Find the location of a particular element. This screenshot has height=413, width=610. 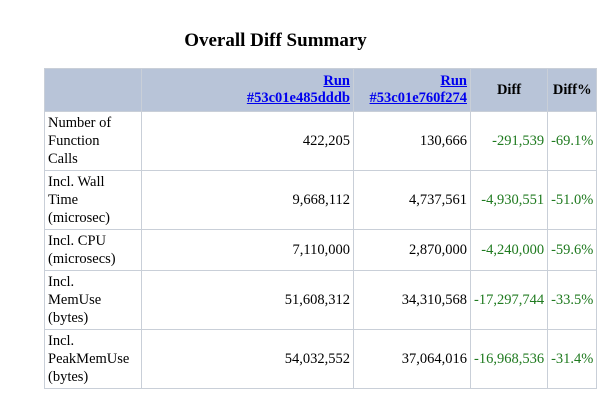

run1-value: 422,205 is located at coordinates (247, 141).